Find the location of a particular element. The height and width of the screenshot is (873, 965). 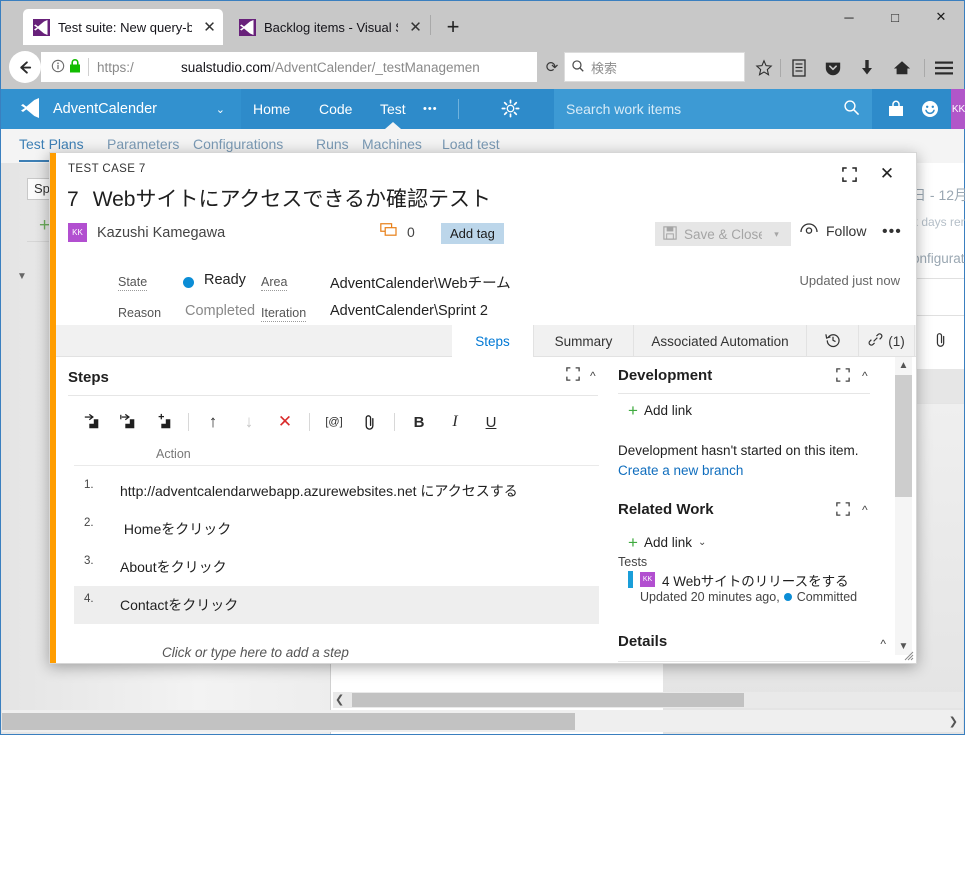

bold-icon: B is located at coordinates (419, 422).